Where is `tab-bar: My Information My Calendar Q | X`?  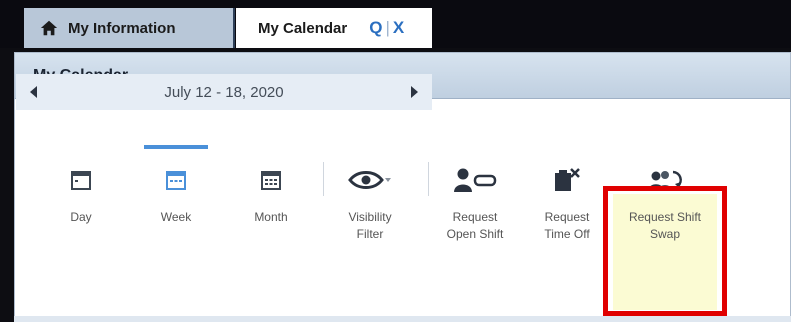
tab-bar: My Information My Calendar Q | X is located at coordinates (395, 24).